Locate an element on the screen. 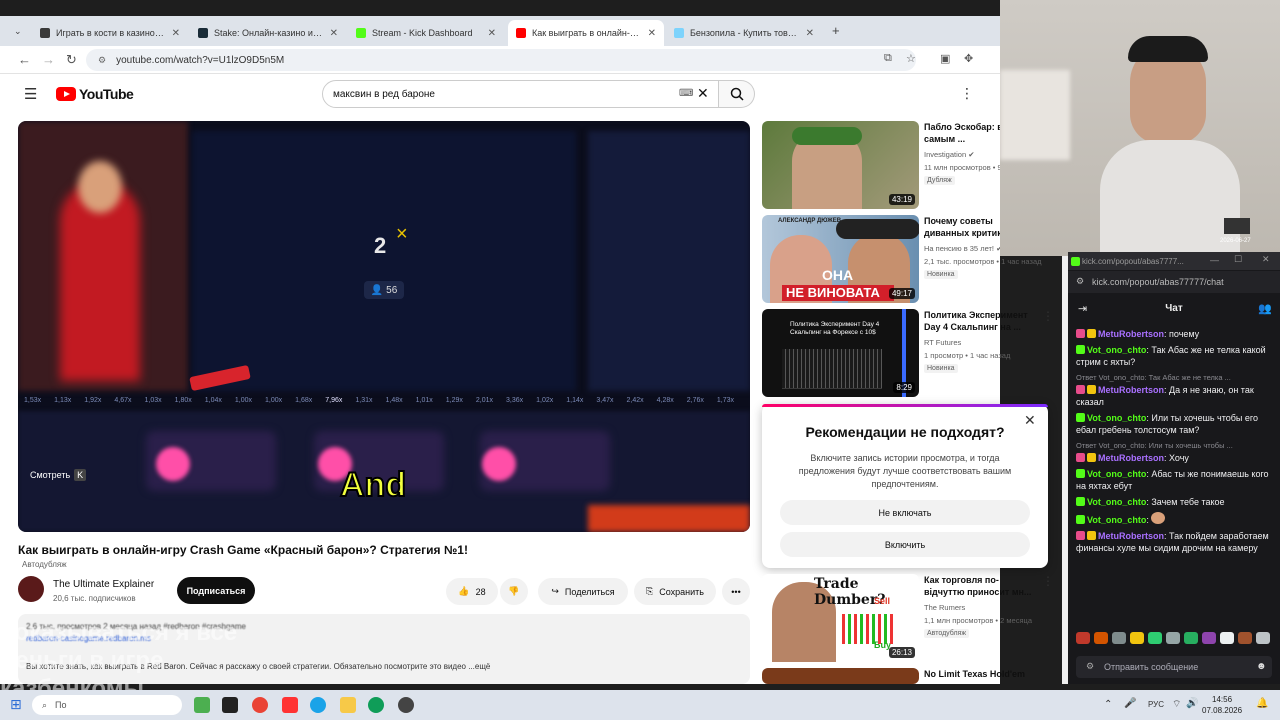  youtube-logo: YouTube is located at coordinates (95, 94).